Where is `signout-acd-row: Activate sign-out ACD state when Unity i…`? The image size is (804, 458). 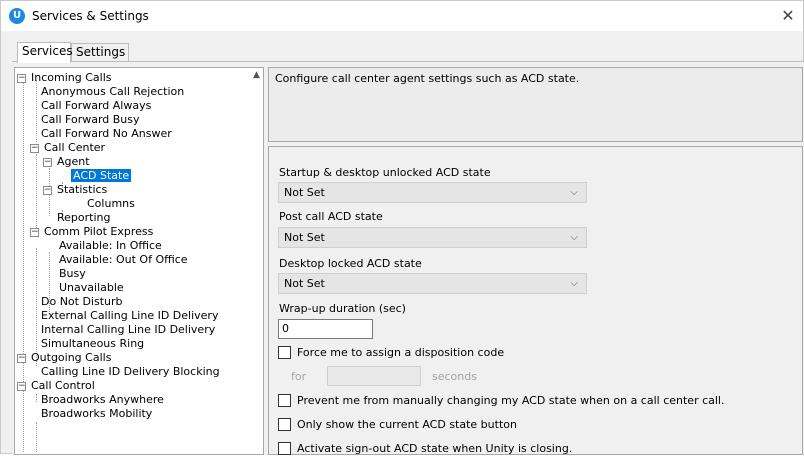
signout-acd-row: Activate sign-out ACD state when Unity i… is located at coordinates (425, 450).